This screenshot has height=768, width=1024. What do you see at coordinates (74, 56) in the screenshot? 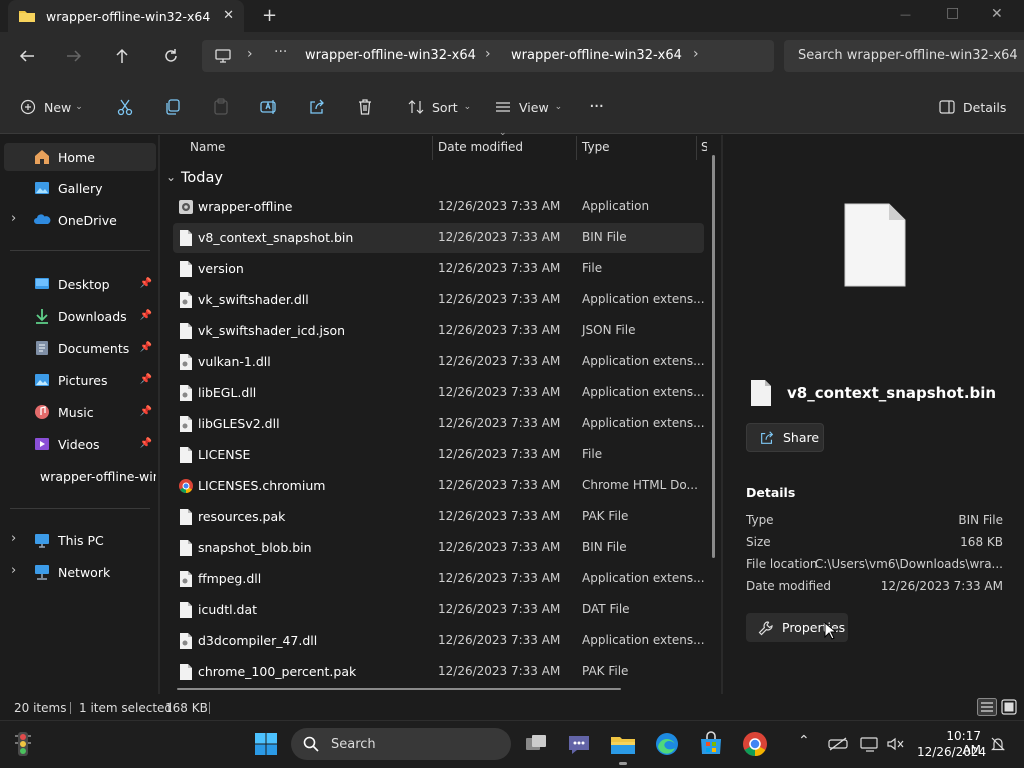
I see `forward-arrow-icon` at bounding box center [74, 56].